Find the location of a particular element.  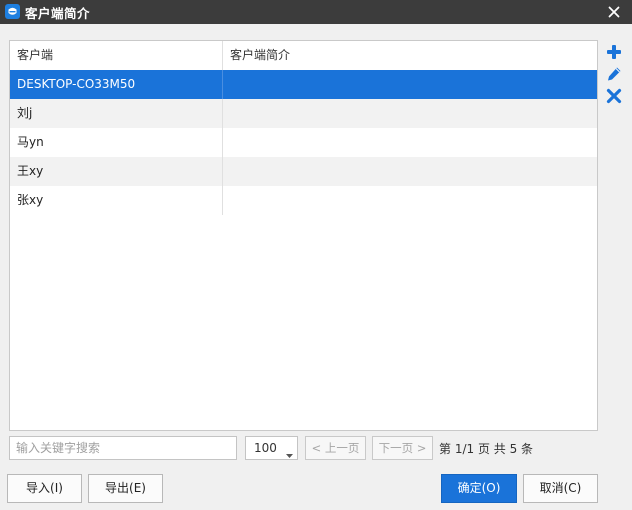

table-row: 王xy is located at coordinates (303, 171).